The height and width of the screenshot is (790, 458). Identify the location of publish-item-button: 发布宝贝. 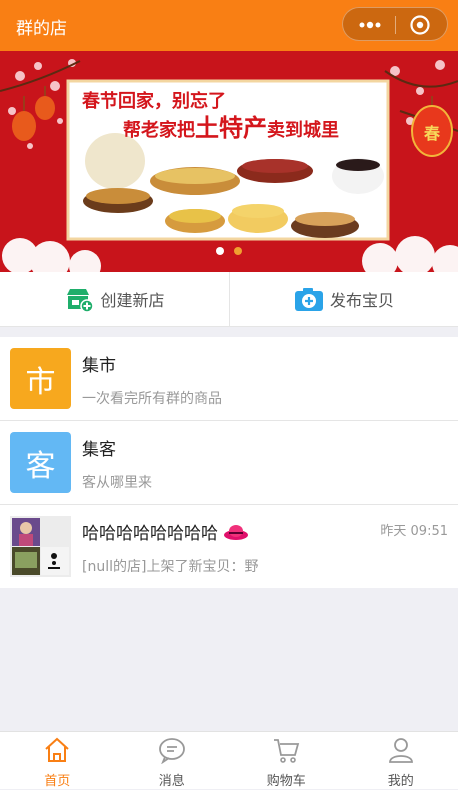
(343, 299).